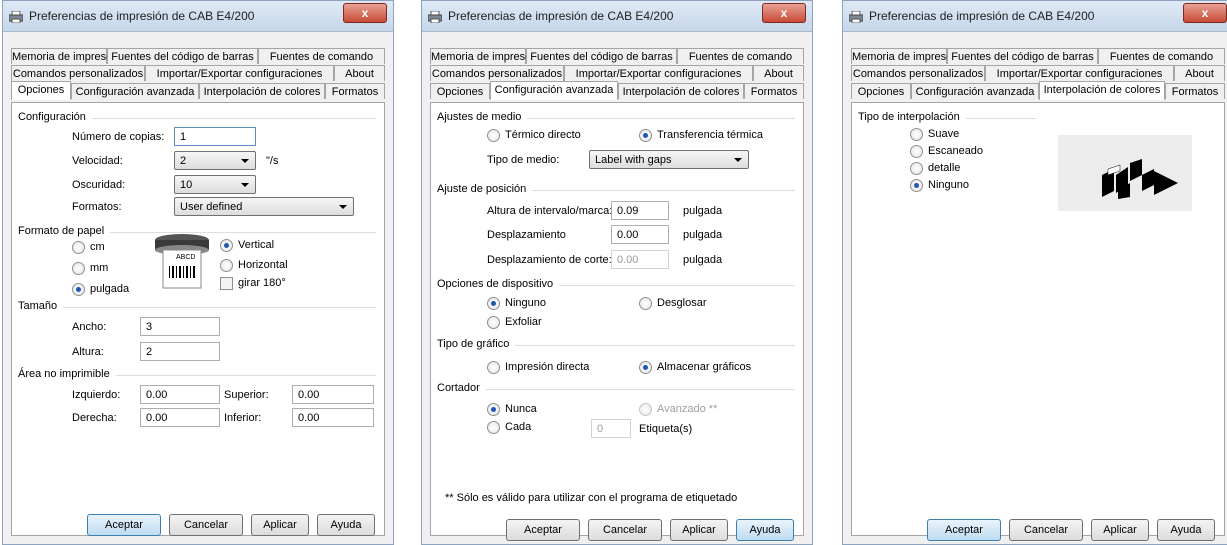 The image size is (1227, 545). Describe the element at coordinates (703, 211) in the screenshot. I see `gap-unit: pulgada` at that location.